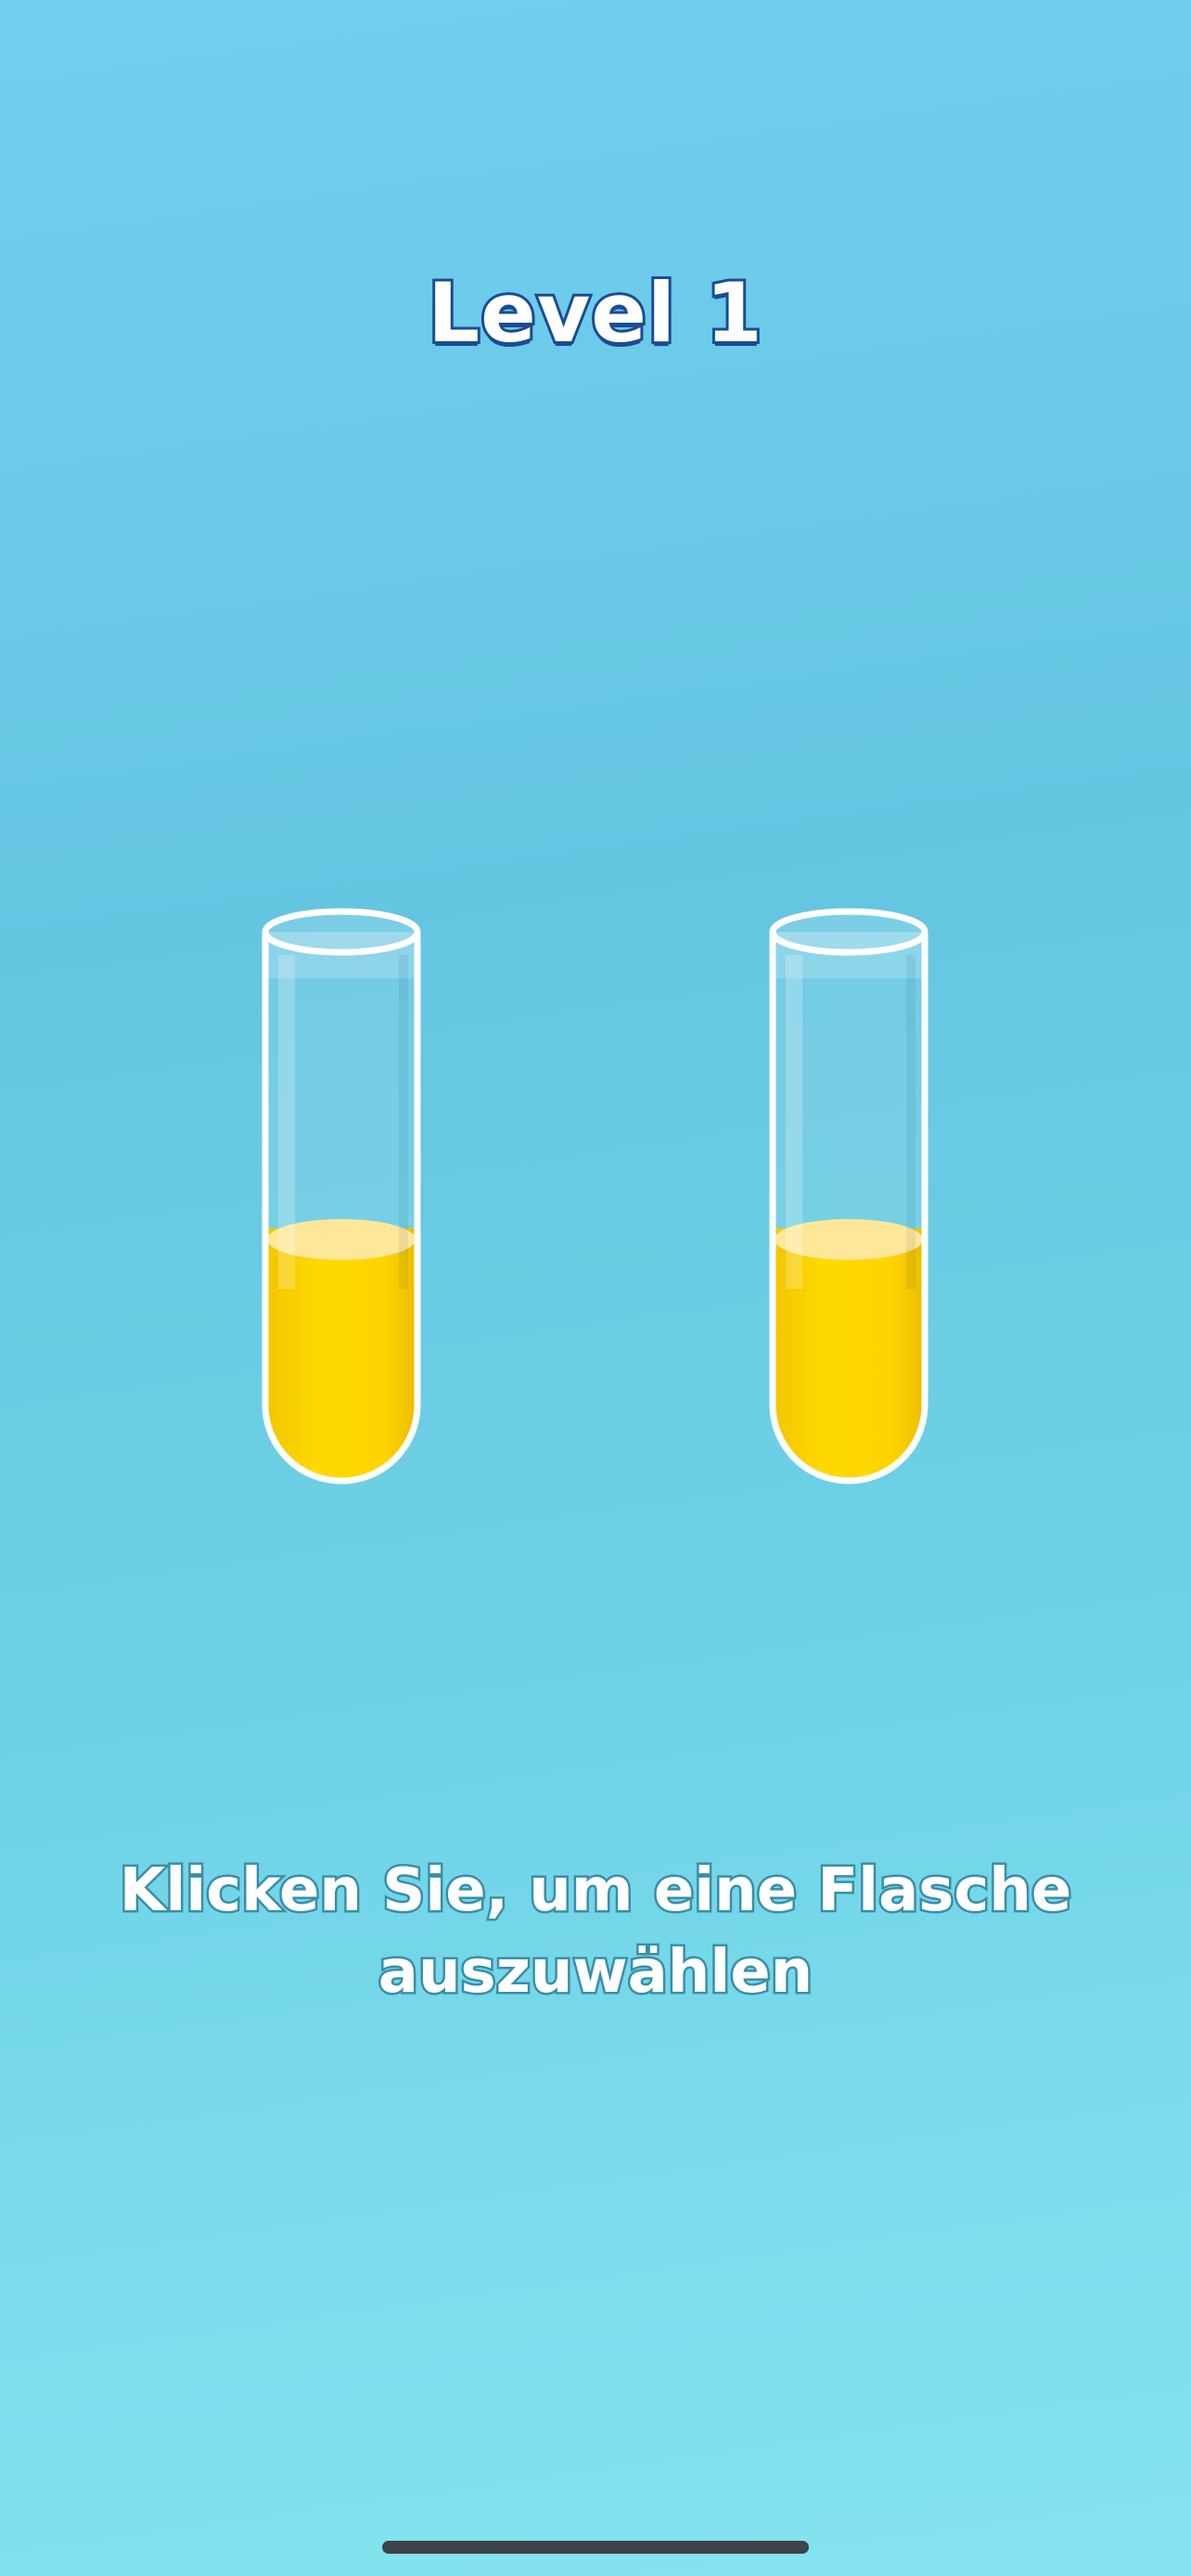  What do you see at coordinates (595, 2547) in the screenshot?
I see `home-indicator` at bounding box center [595, 2547].